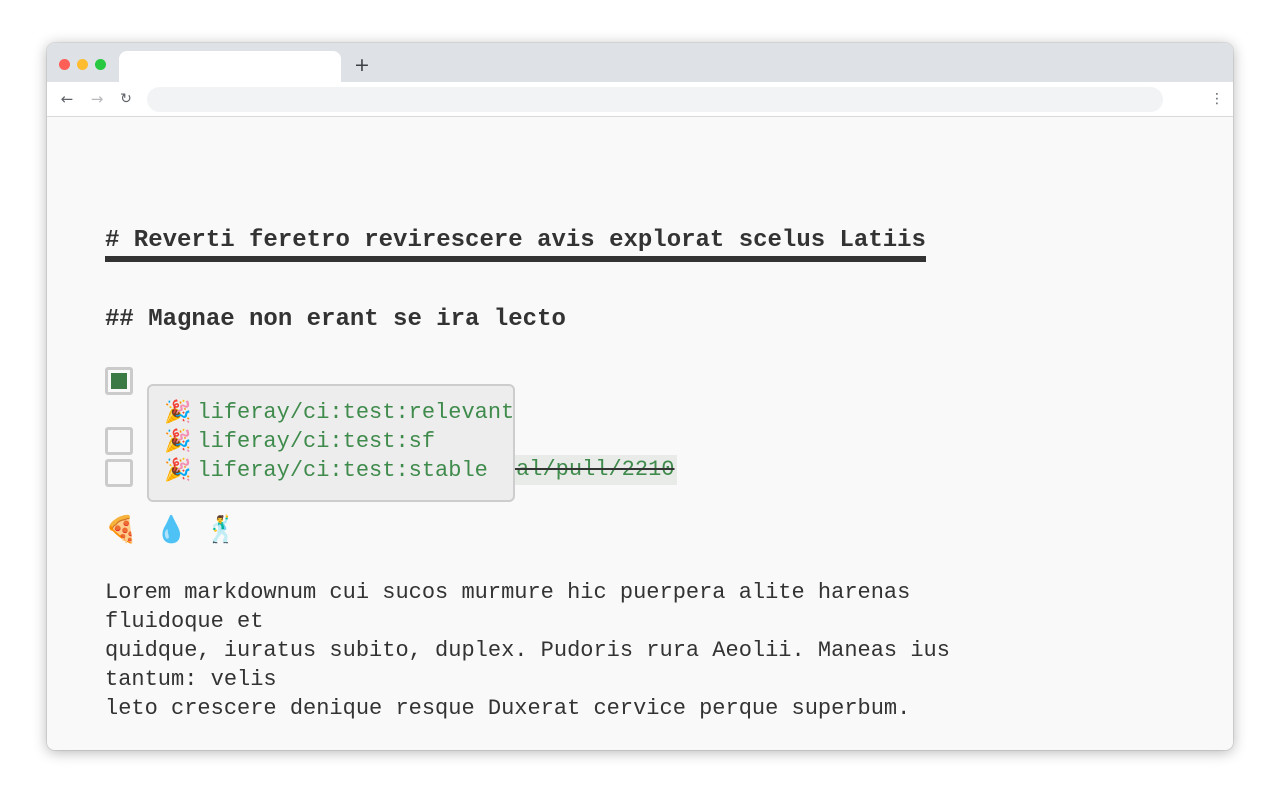  I want to click on active-tab, so click(230, 66).